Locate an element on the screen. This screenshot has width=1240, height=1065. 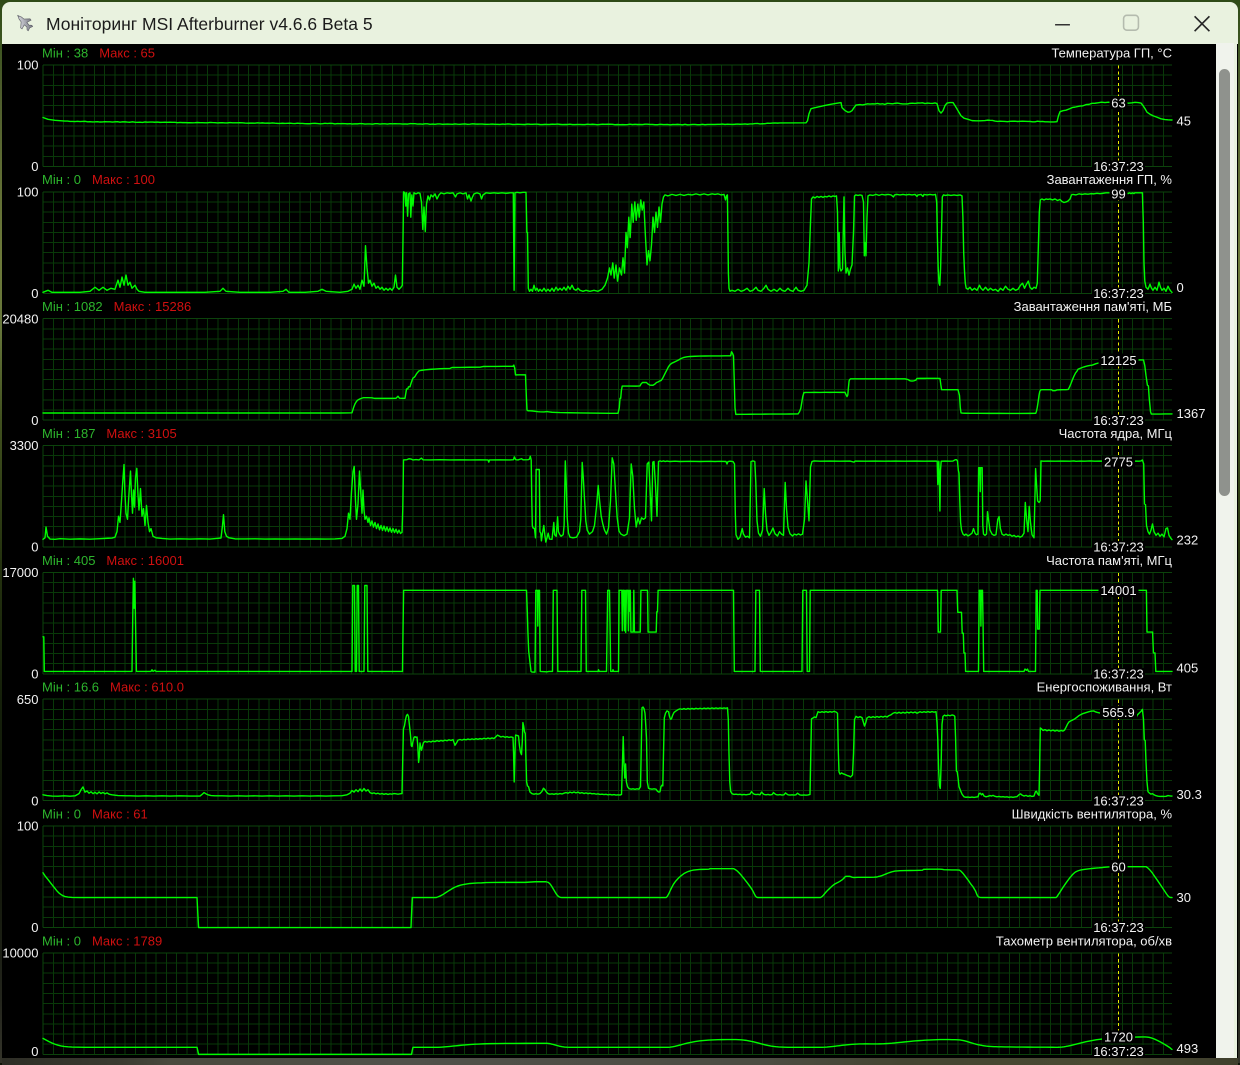
svg-text: Макс : 610.0 is located at coordinates (147, 687).